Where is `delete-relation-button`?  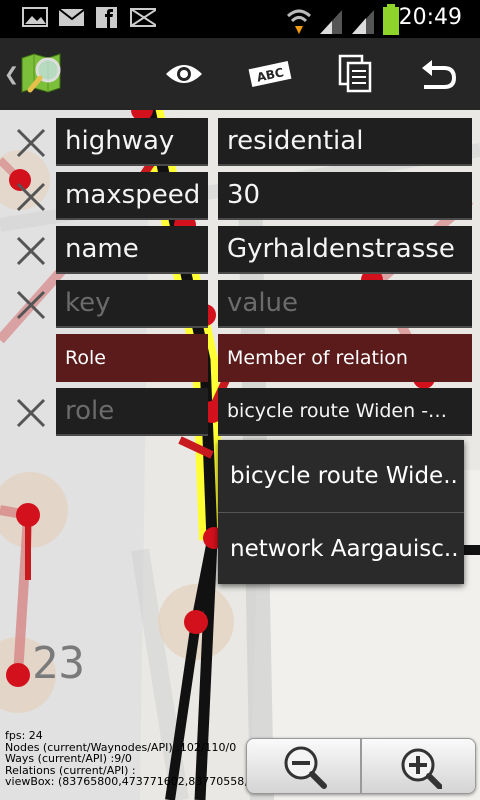
delete-relation-button is located at coordinates (31, 413).